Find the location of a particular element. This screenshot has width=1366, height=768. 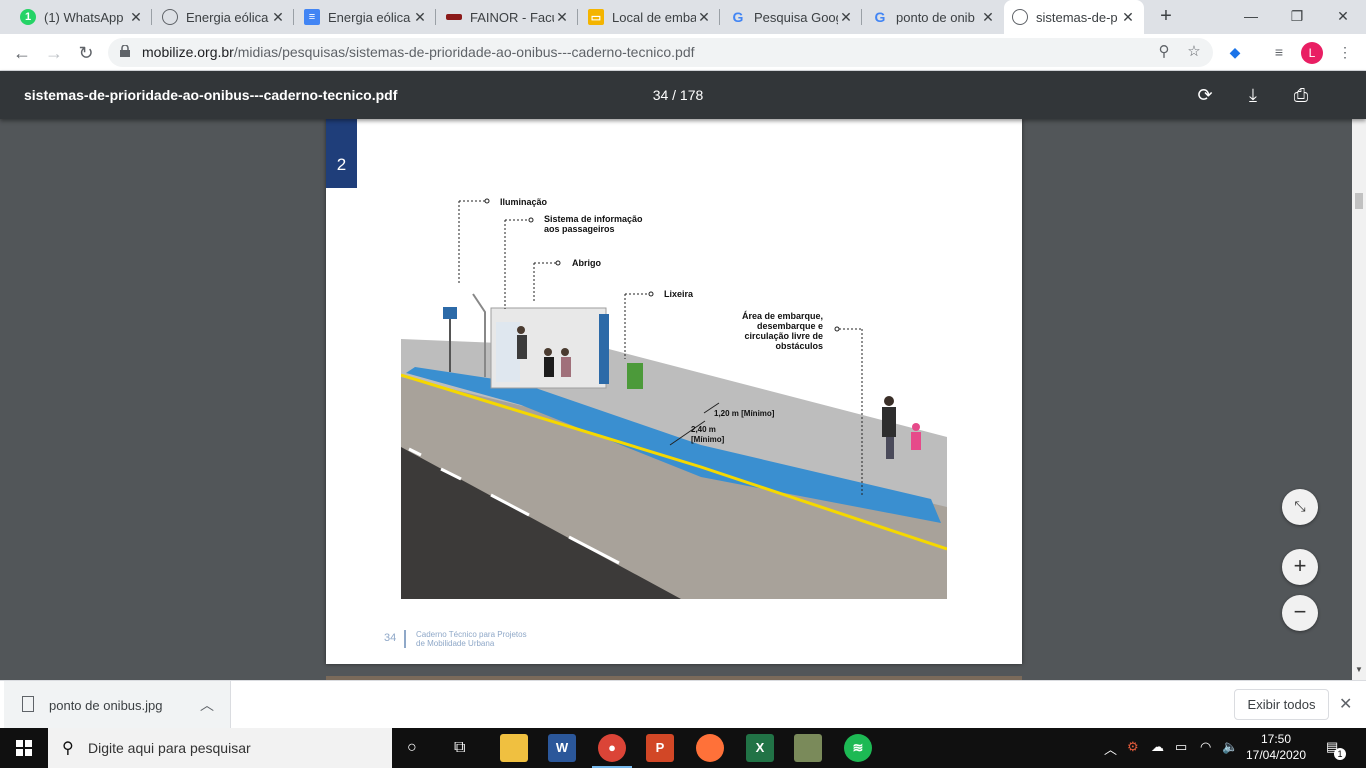

volume-icon: 🔈 is located at coordinates (1230, 747).